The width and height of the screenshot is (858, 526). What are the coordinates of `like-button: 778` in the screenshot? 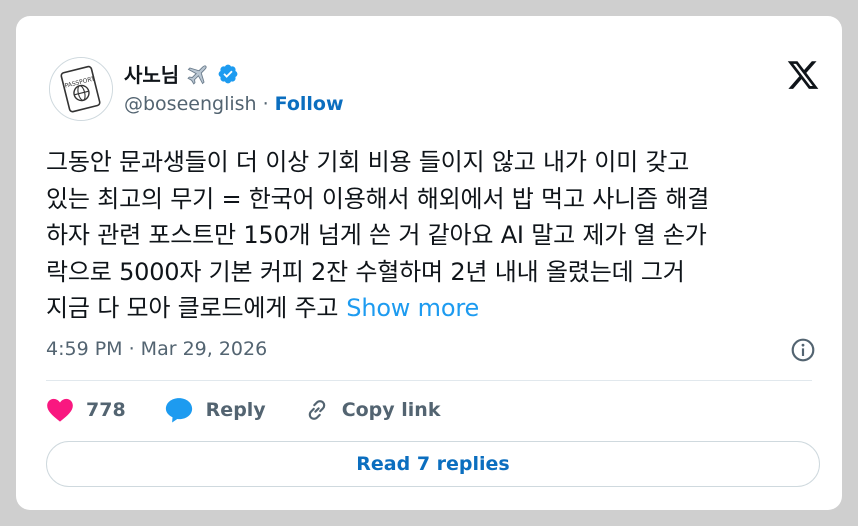 It's located at (86, 410).